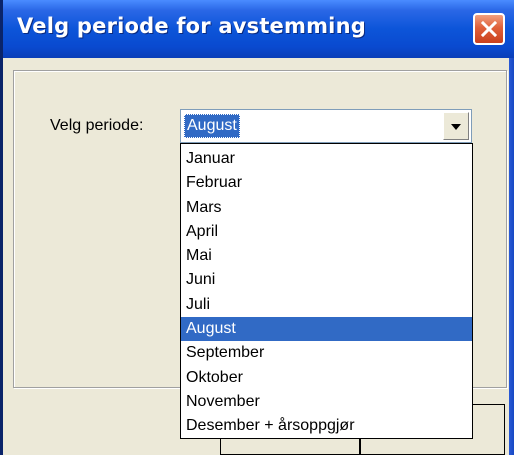 This screenshot has height=455, width=514. I want to click on chevron-down-icon, so click(456, 126).